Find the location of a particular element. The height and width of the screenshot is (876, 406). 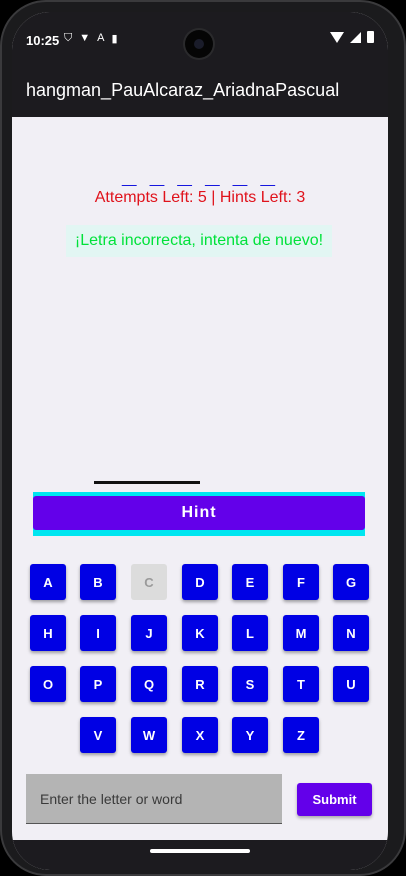

play-protect-icon: ▼ is located at coordinates (85, 38).